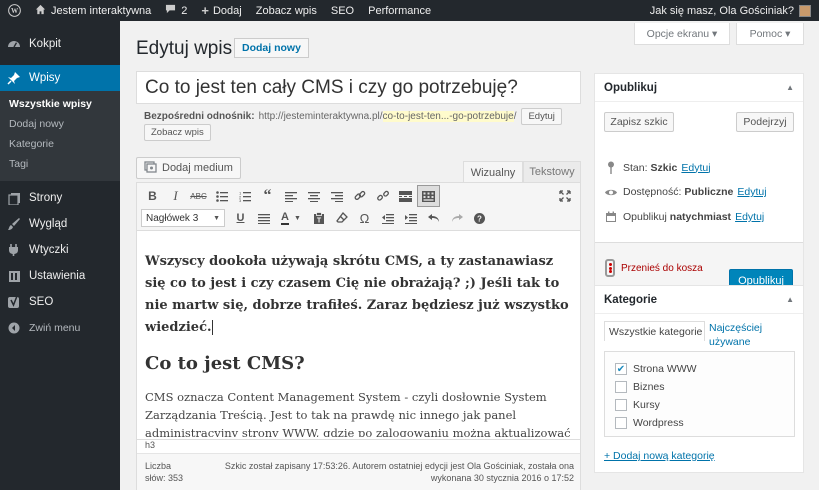 Image resolution: width=819 pixels, height=490 pixels. What do you see at coordinates (240, 218) in the screenshot?
I see `underline-icon: U` at bounding box center [240, 218].